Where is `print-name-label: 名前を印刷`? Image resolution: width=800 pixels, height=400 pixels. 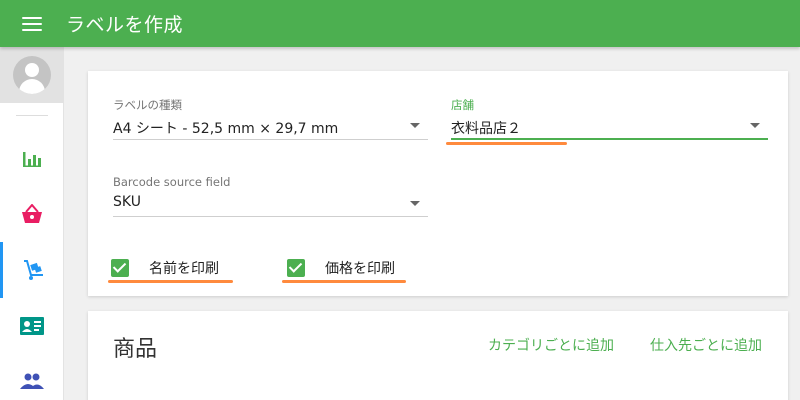 print-name-label: 名前を印刷 is located at coordinates (184, 269).